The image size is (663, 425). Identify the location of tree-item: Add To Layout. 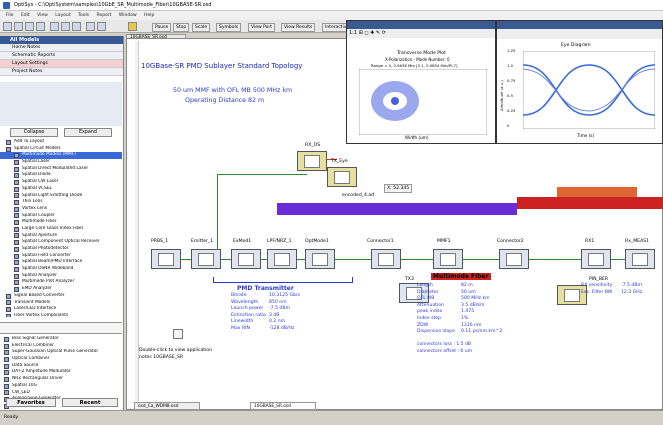
(61, 142).